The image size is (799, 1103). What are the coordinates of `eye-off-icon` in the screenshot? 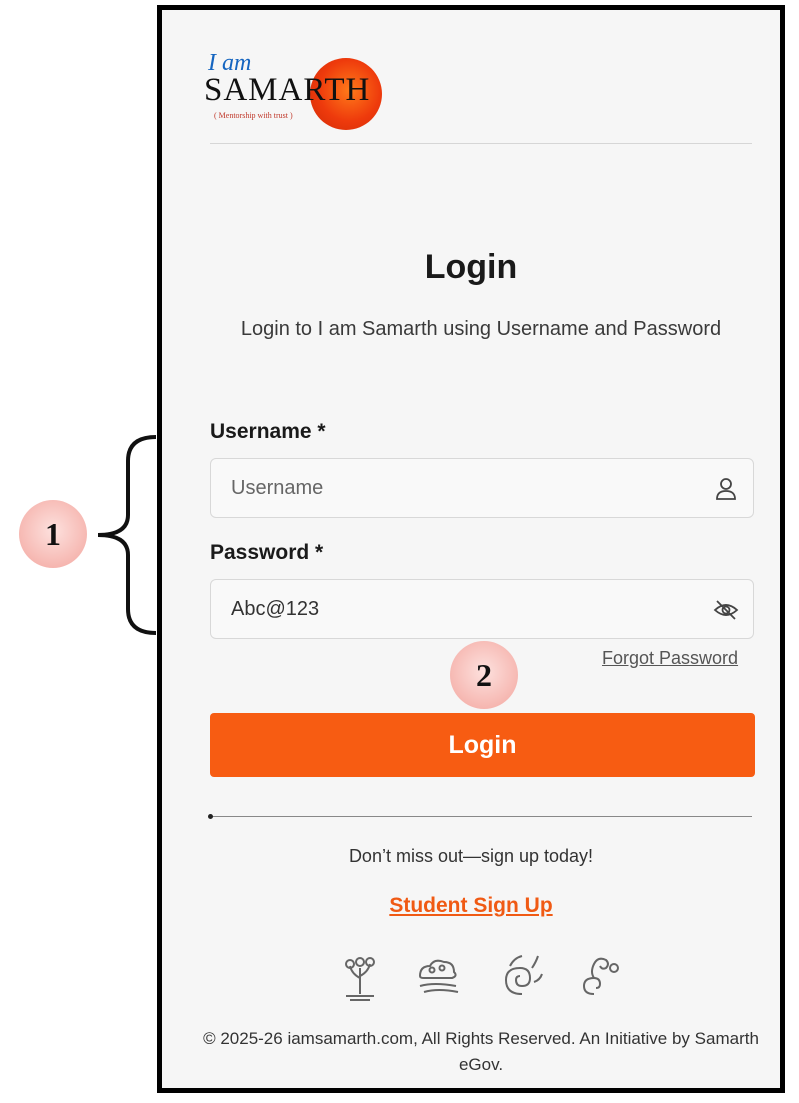 It's located at (726, 610).